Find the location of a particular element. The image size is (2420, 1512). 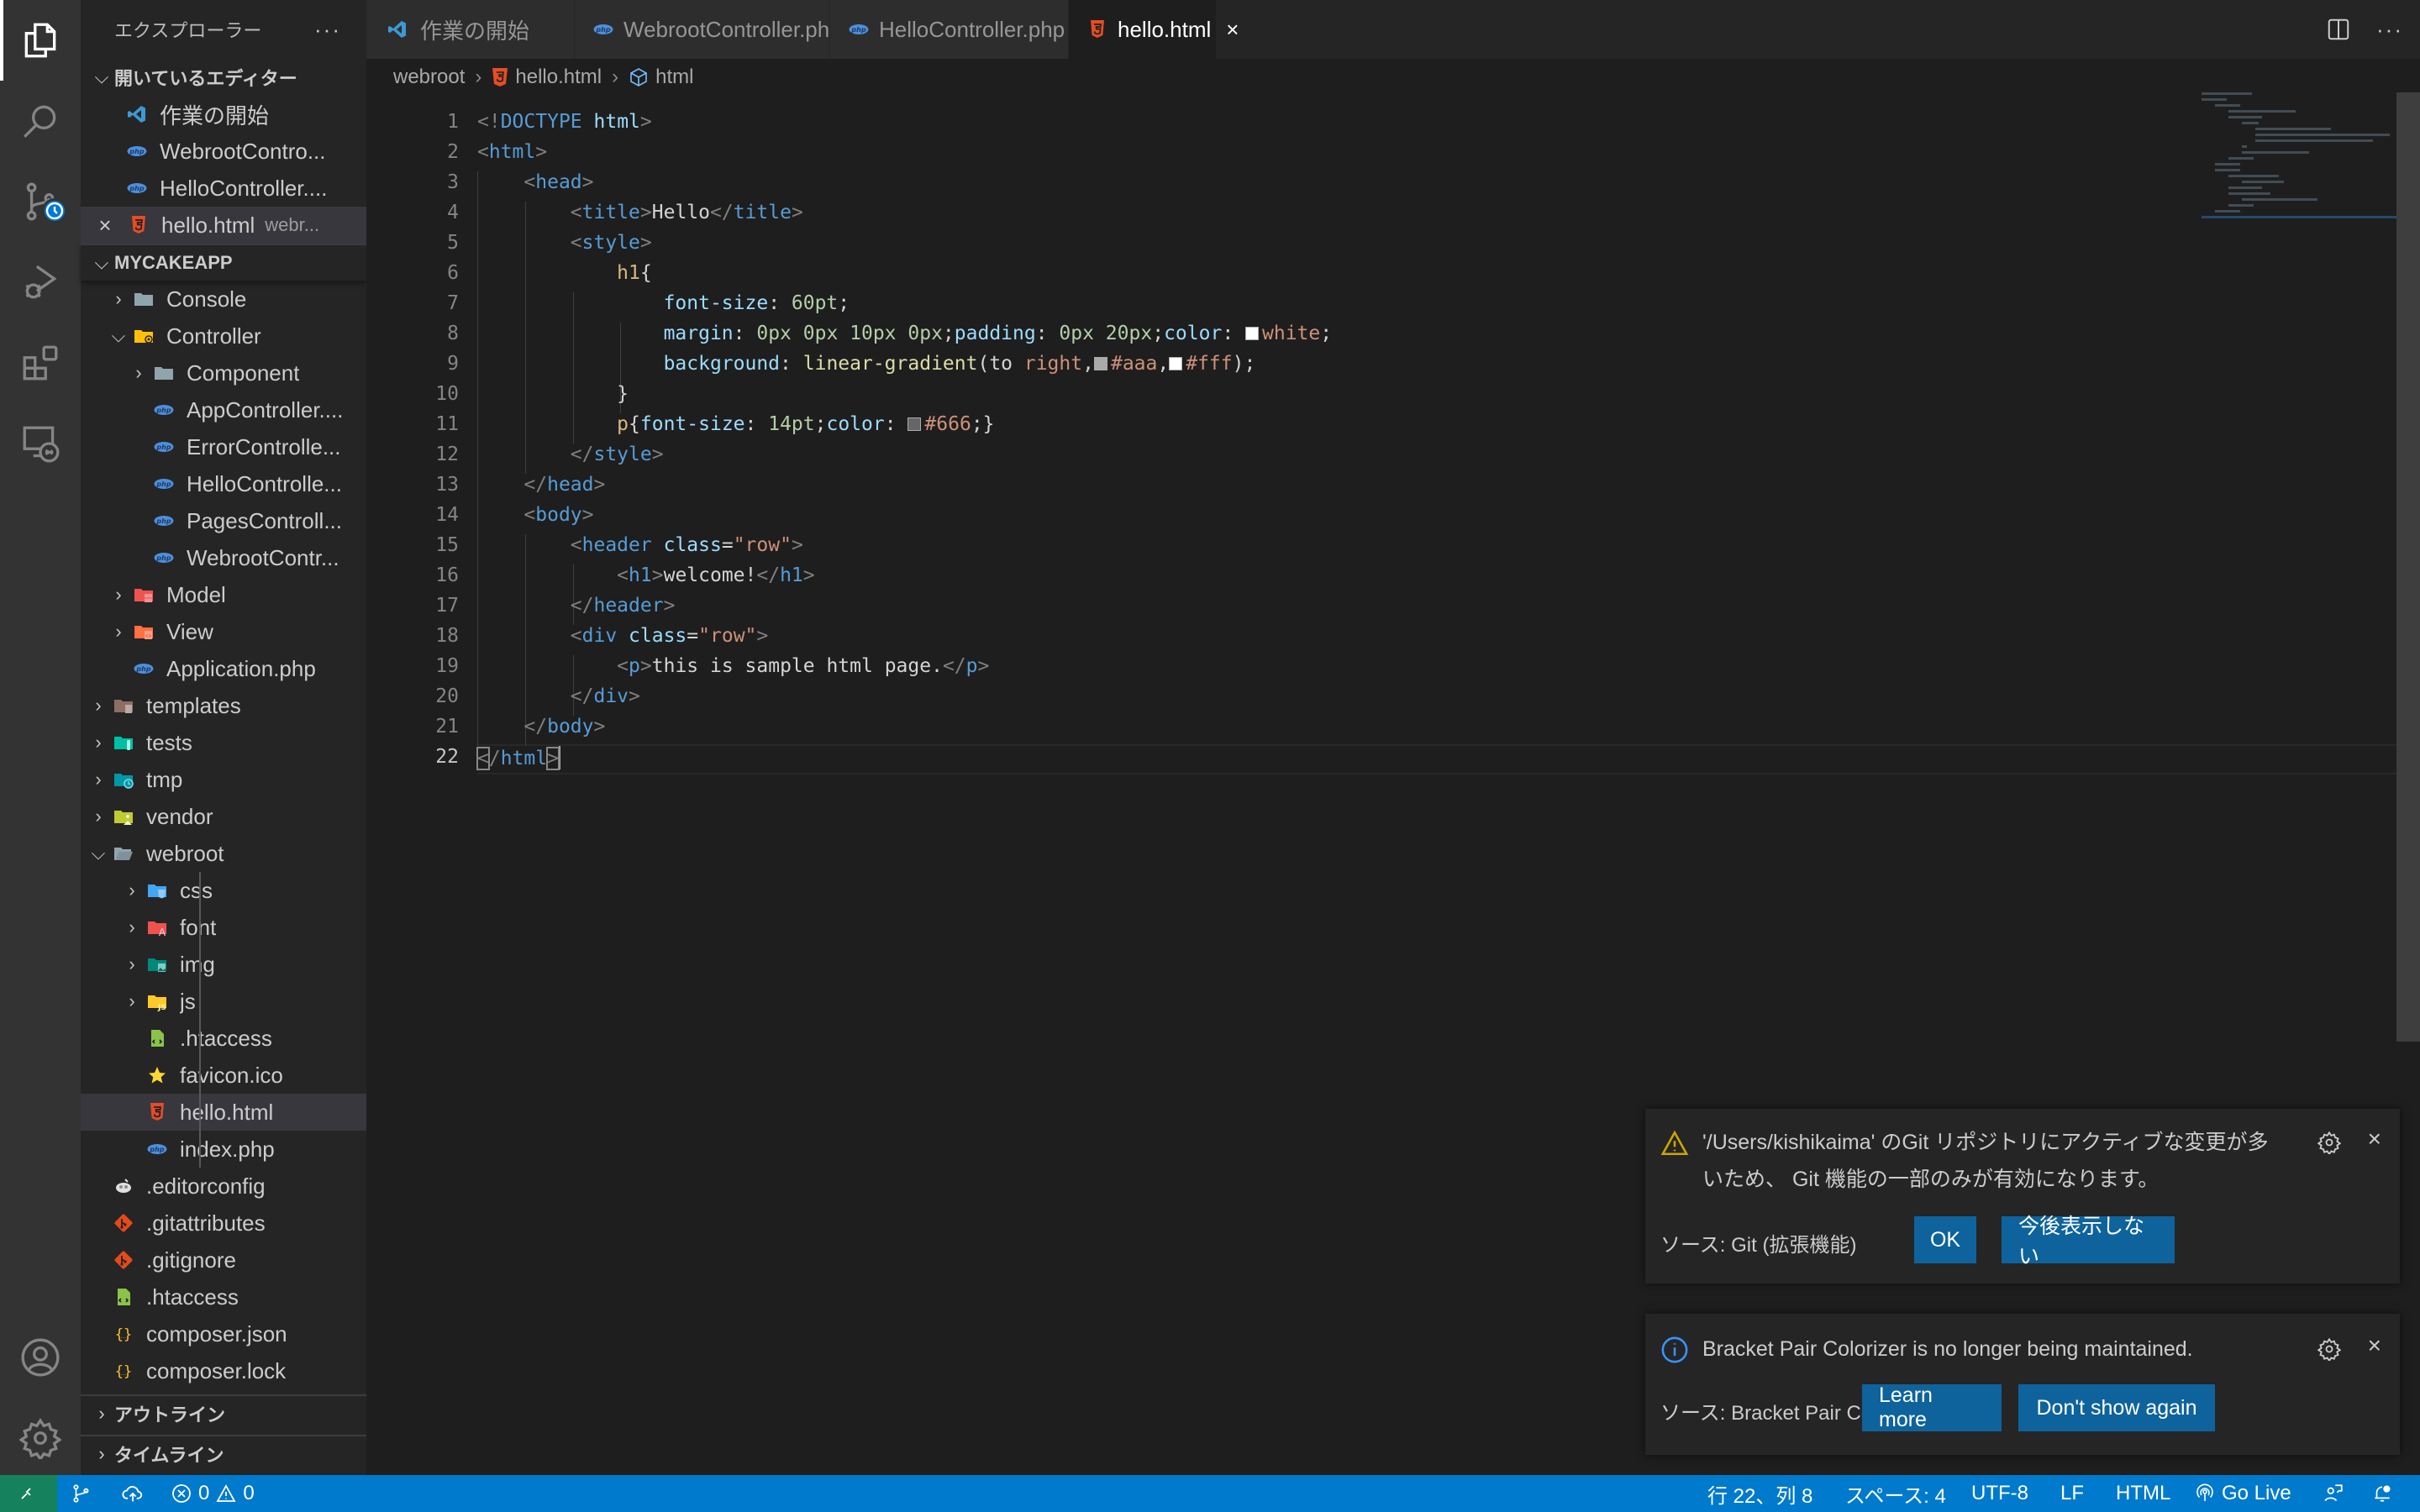

open-editor-item: 作業の開始 is located at coordinates (224, 114).